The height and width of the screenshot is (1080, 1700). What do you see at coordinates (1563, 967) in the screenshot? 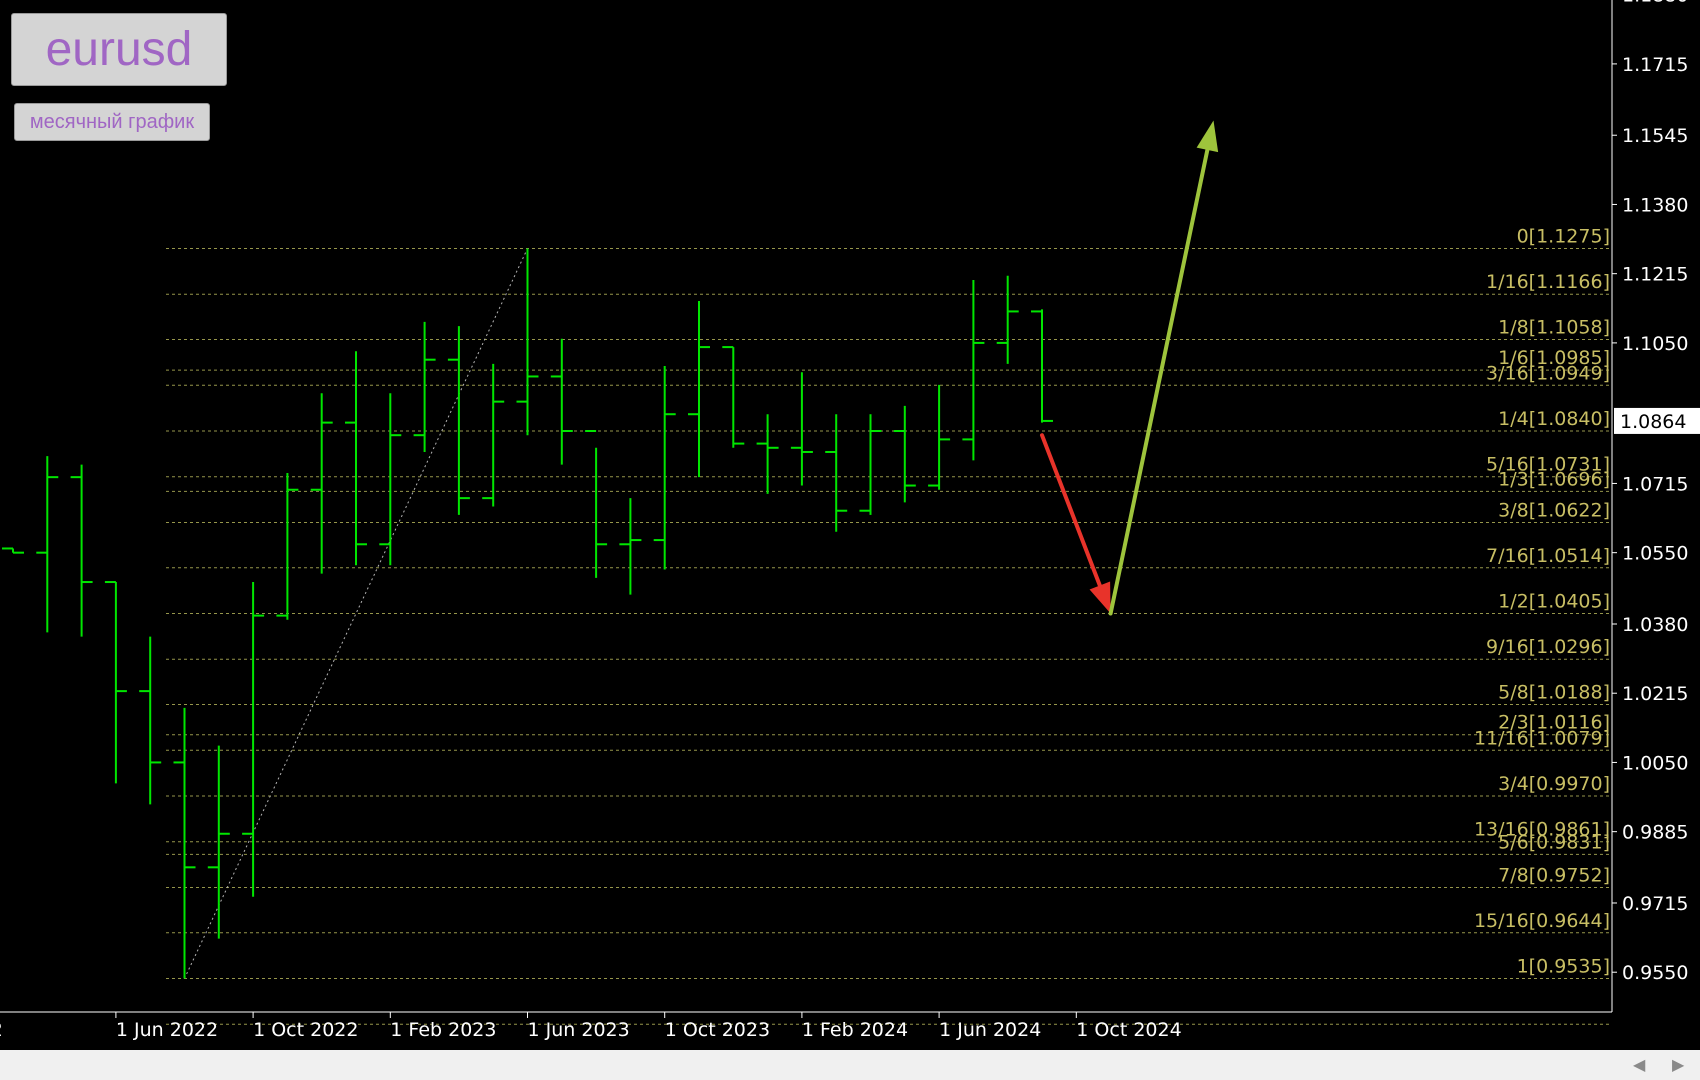
I see `fibo-level-label: 1[0.9535]` at bounding box center [1563, 967].